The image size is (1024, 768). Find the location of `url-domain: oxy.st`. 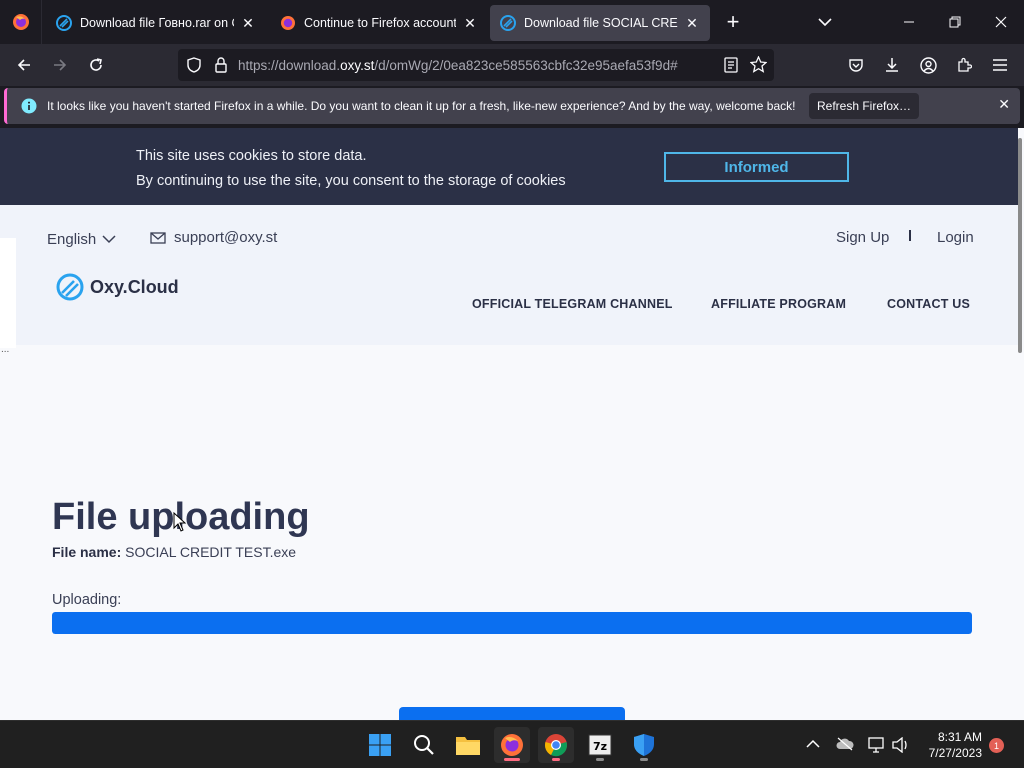

url-domain: oxy.st is located at coordinates (357, 65).